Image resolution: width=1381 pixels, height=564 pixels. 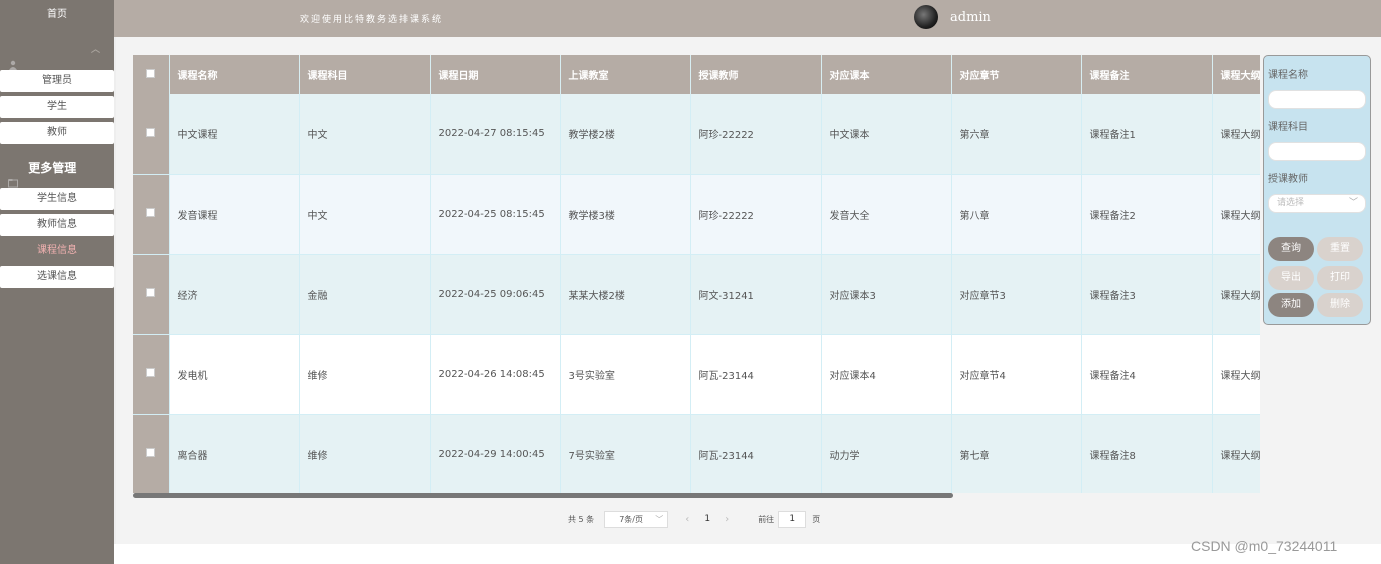 What do you see at coordinates (13, 175) in the screenshot?
I see `folder-icon` at bounding box center [13, 175].